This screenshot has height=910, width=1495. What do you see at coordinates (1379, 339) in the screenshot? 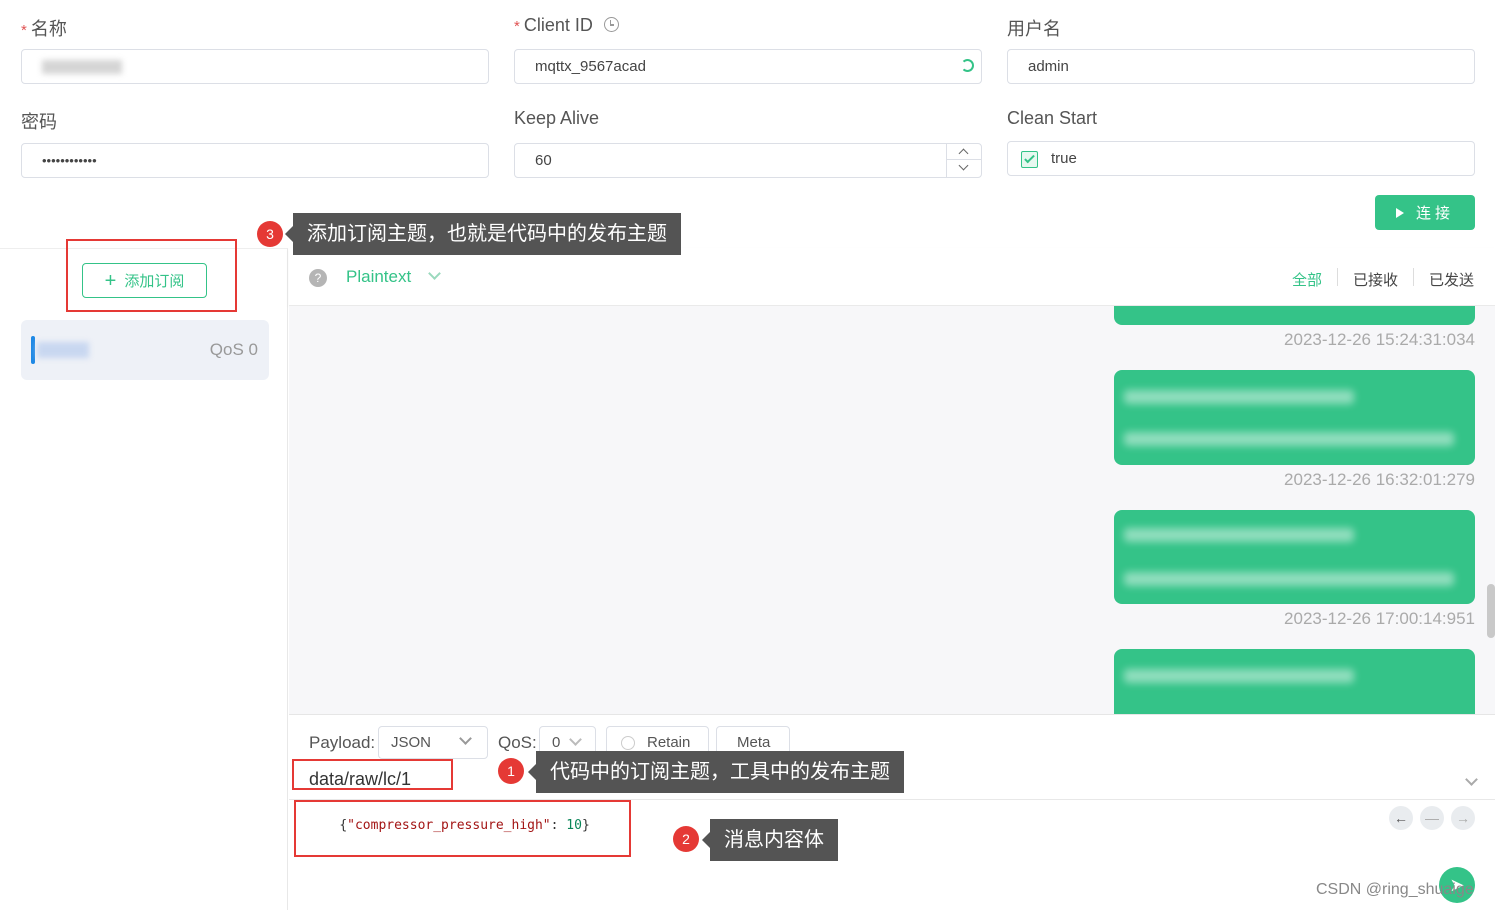
I see `message-timestamp: 2023-12-26 15:24:31:034` at bounding box center [1379, 339].